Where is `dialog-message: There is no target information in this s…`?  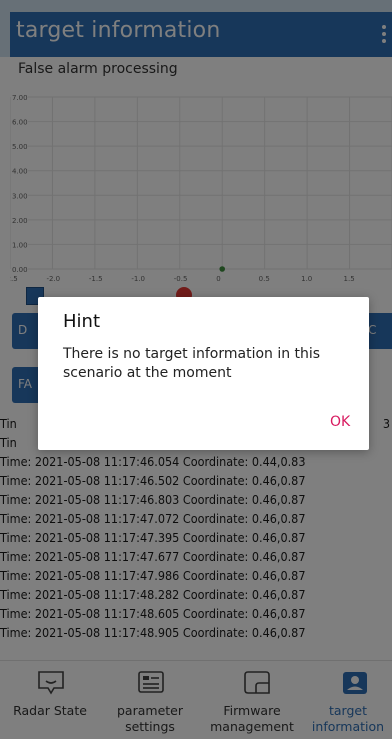
dialog-message: There is no target information in this s… is located at coordinates (192, 363).